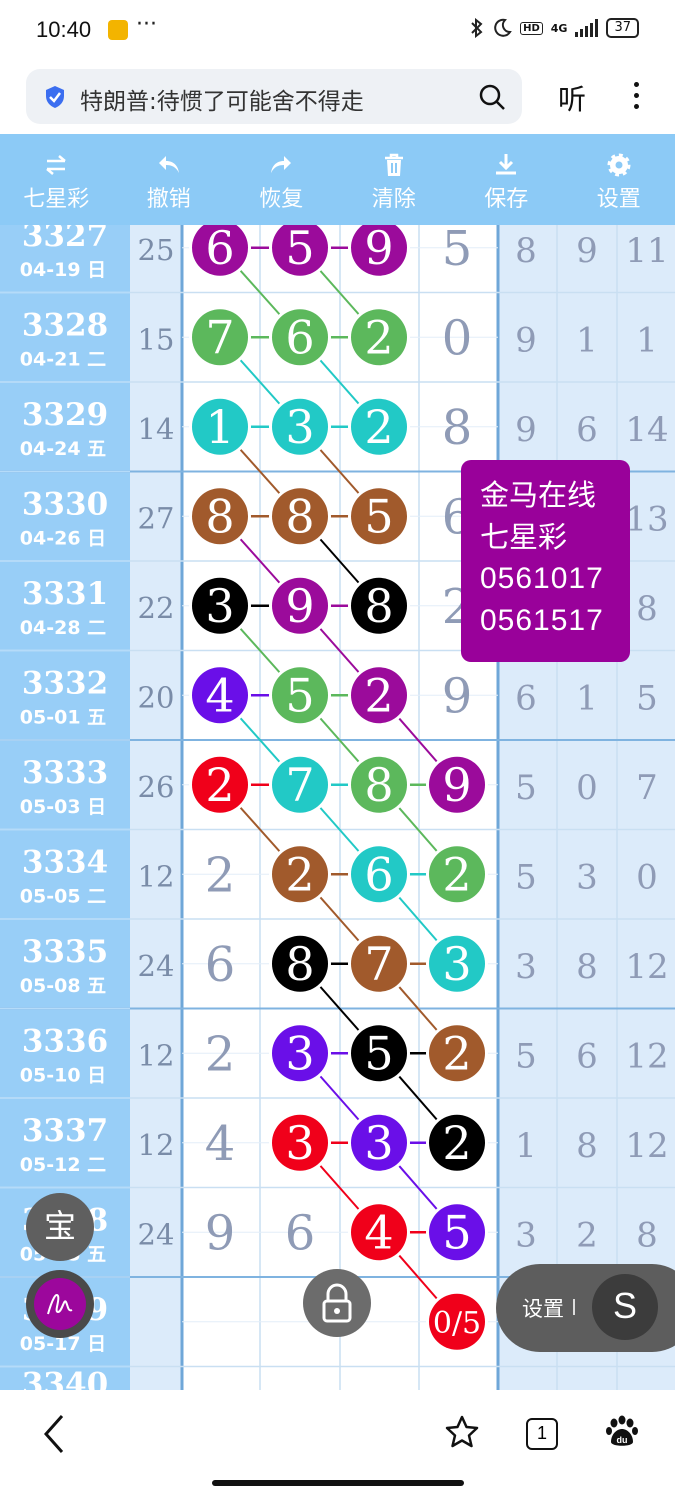 Image resolution: width=675 pixels, height=1500 pixels. What do you see at coordinates (506, 164) in the screenshot?
I see `download-icon` at bounding box center [506, 164].